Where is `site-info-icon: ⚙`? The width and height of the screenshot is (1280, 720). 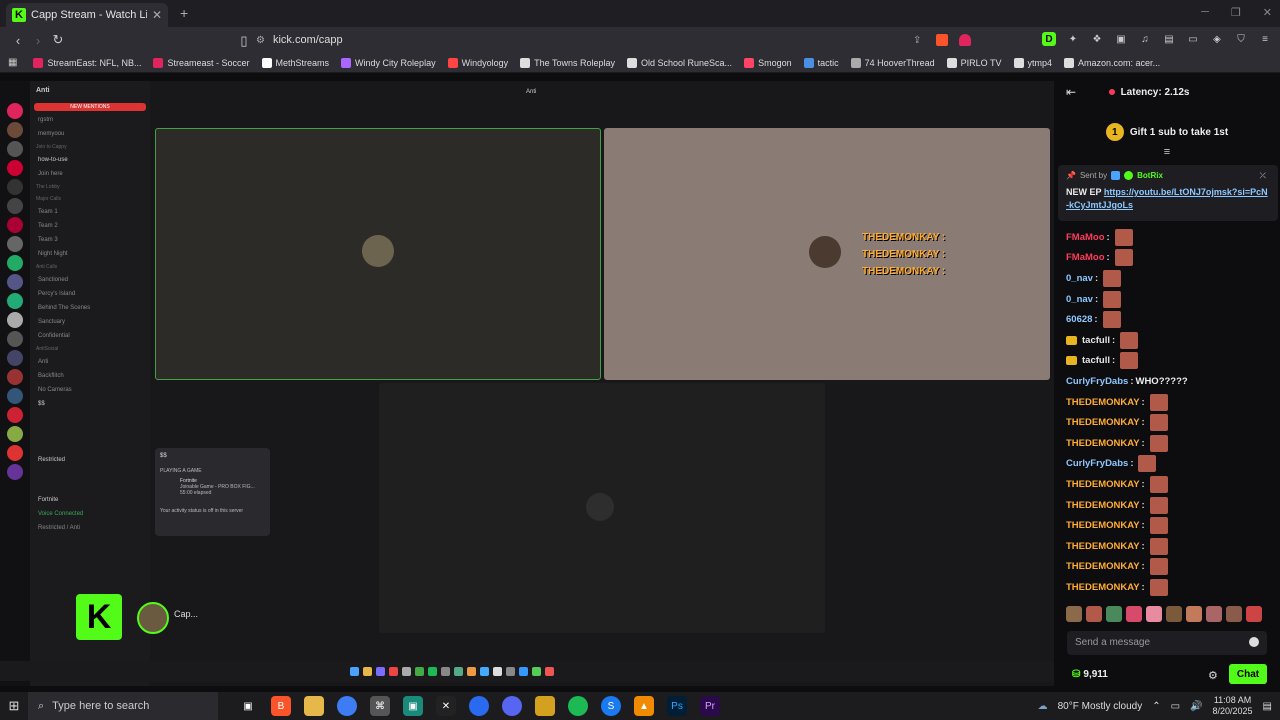
site-info-icon: ⚙ is located at coordinates (260, 40).